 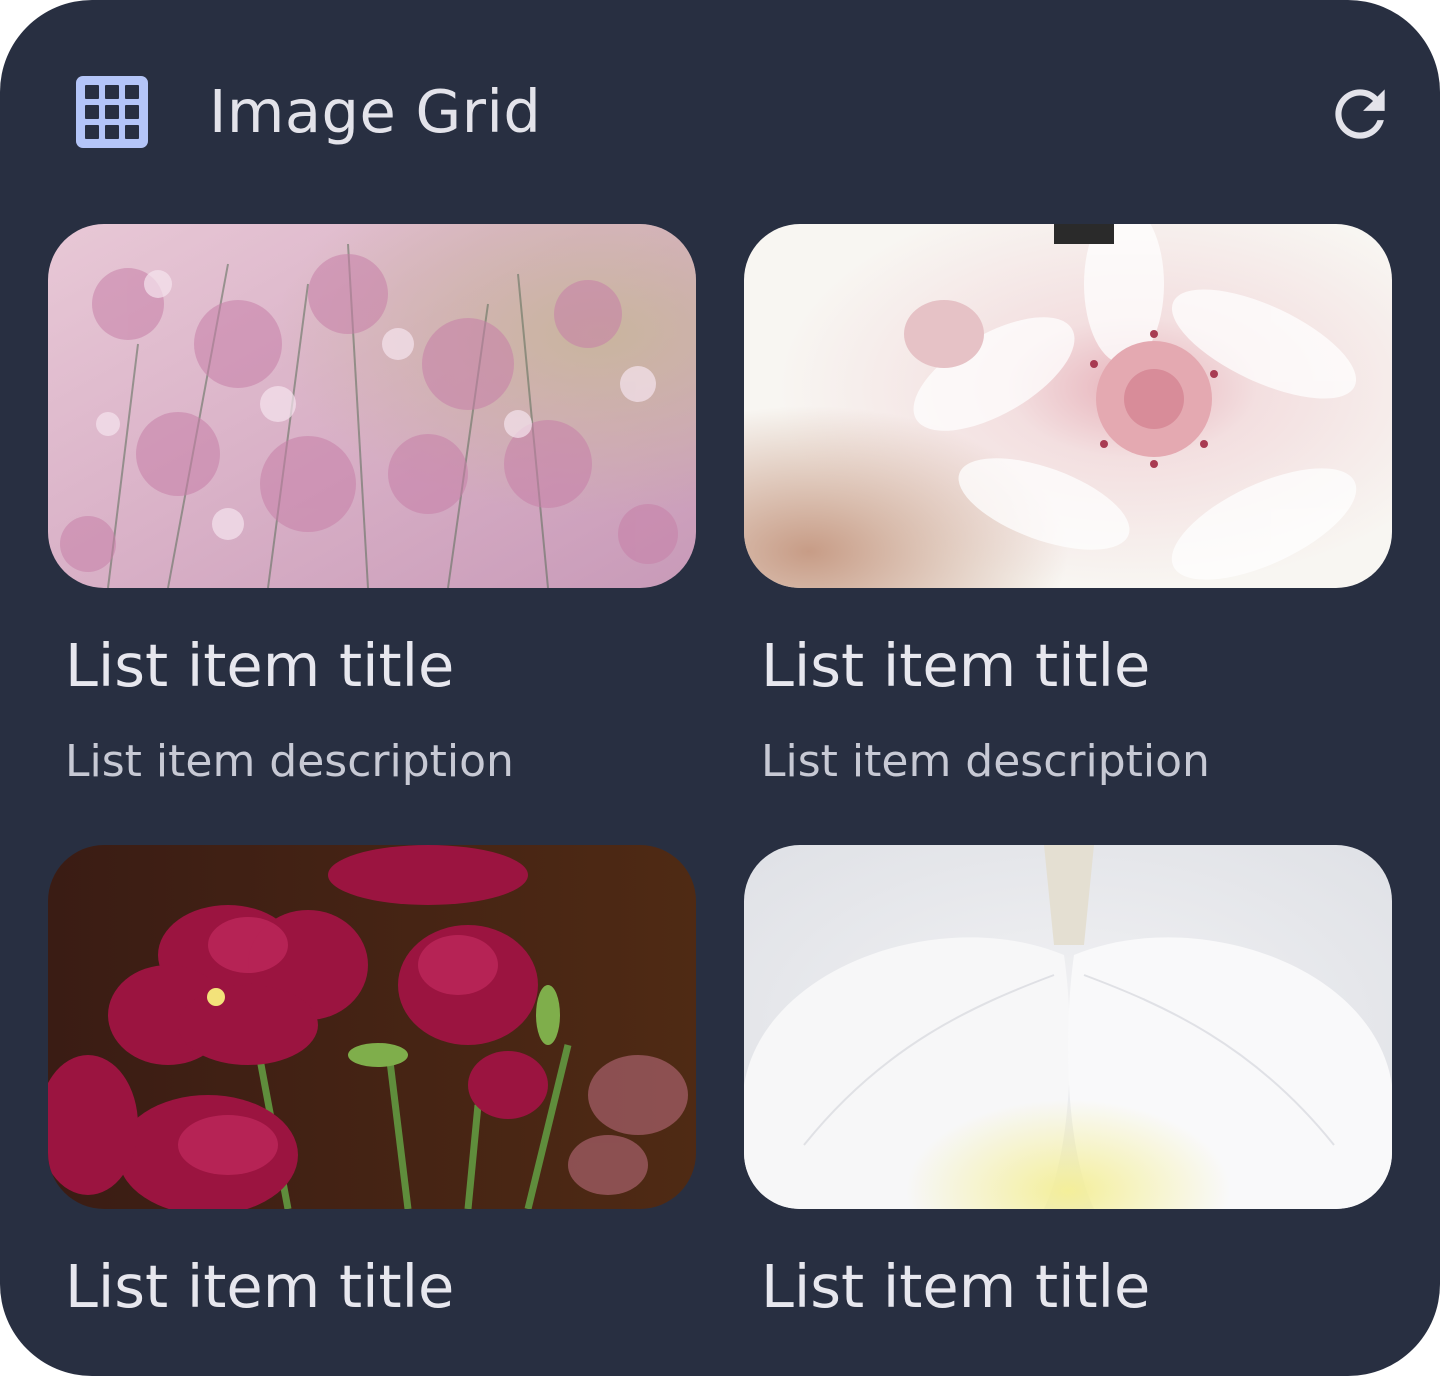 I want to click on white-pink-protea-flower-photo, so click(x=1068, y=406).